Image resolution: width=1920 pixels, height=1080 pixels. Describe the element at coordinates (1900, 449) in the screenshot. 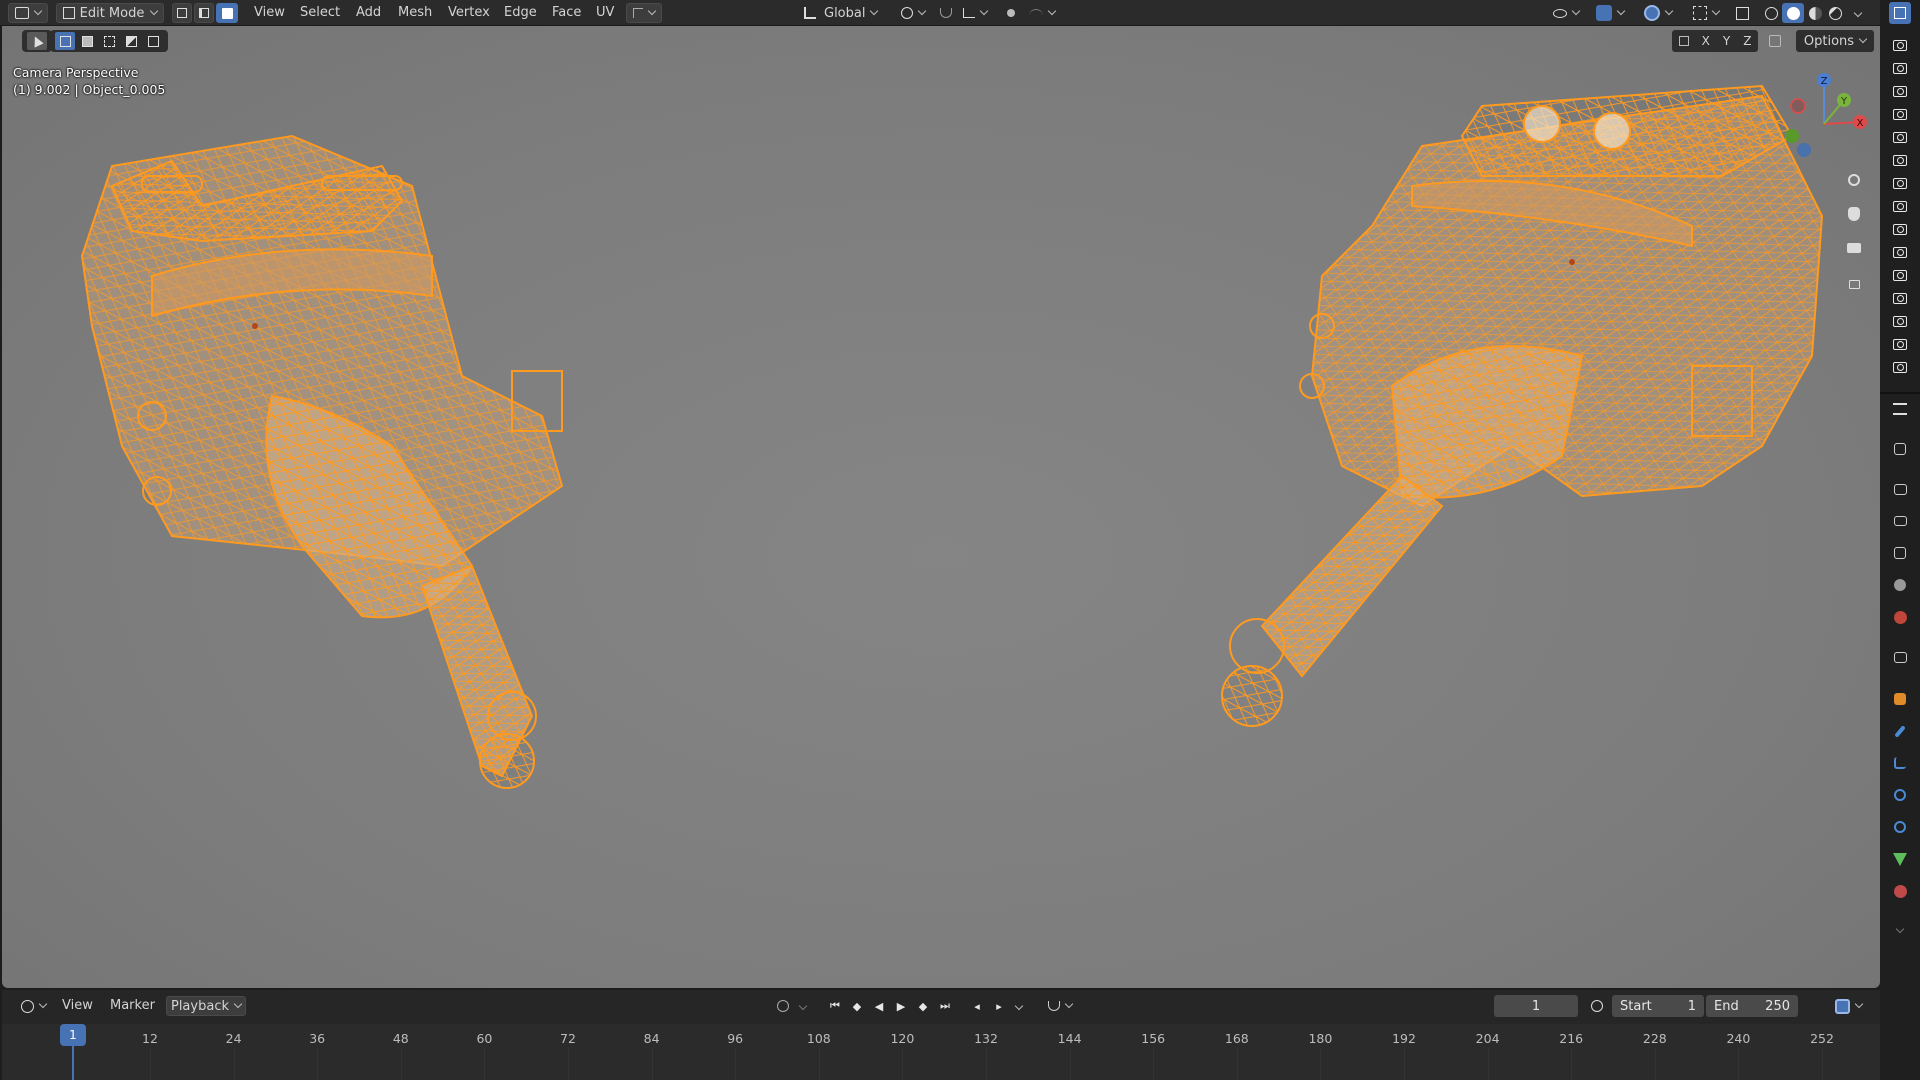

I see `tool-properties-tab` at that location.